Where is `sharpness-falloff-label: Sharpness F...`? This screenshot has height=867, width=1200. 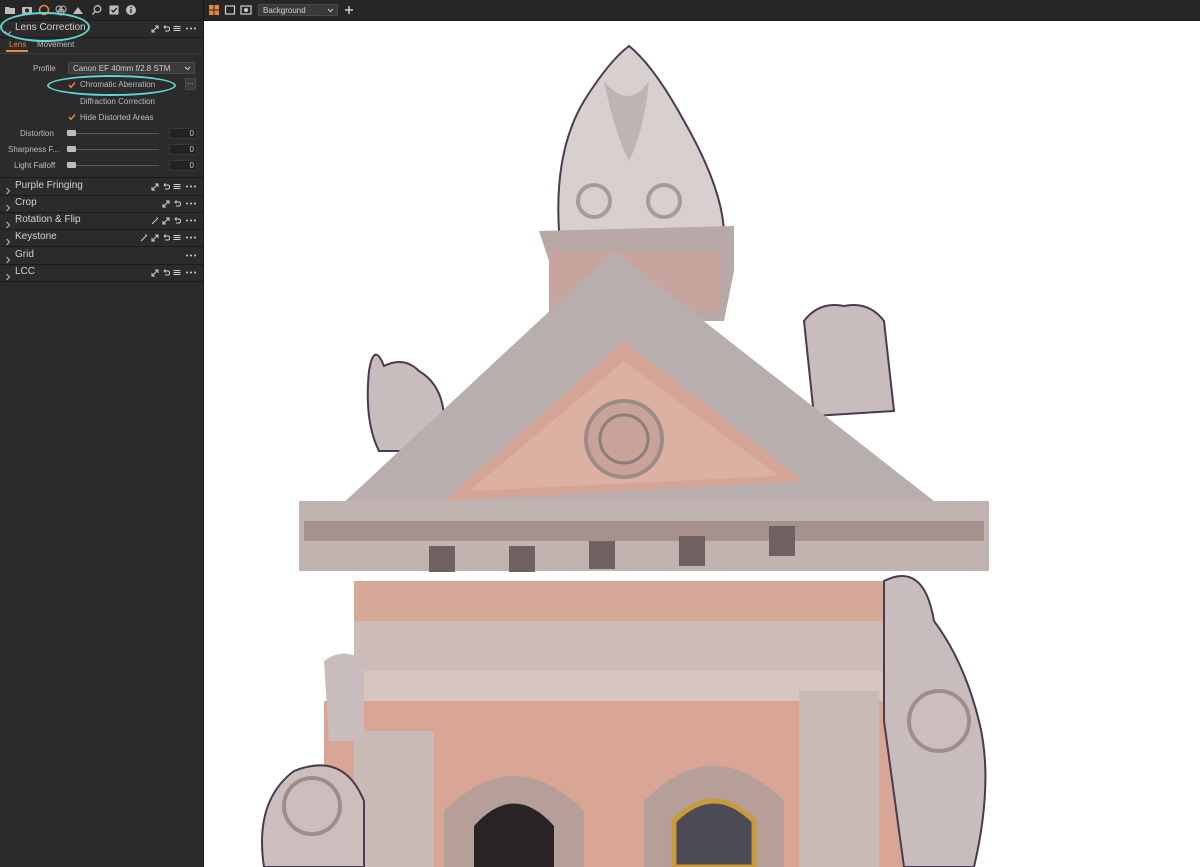
sharpness-falloff-label: Sharpness F... is located at coordinates (34, 149).